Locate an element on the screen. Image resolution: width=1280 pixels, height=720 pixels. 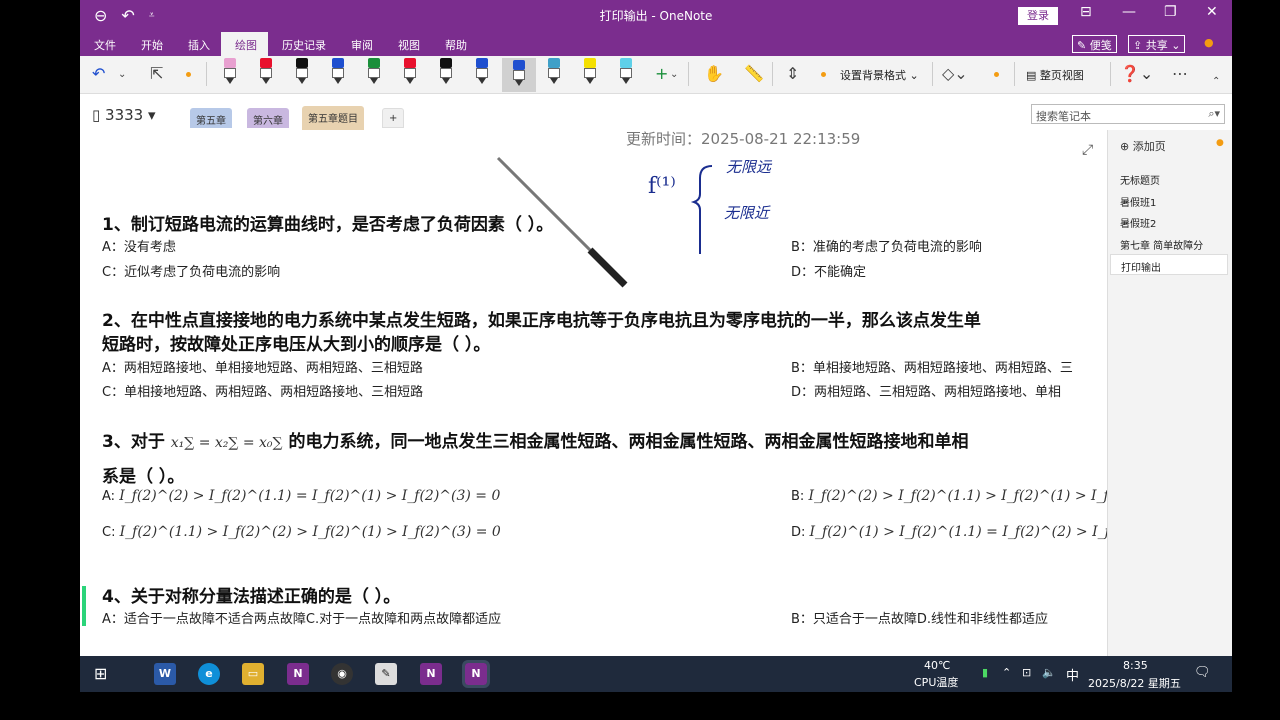
insert-space-icon: ⇕ is located at coordinates (792, 73).